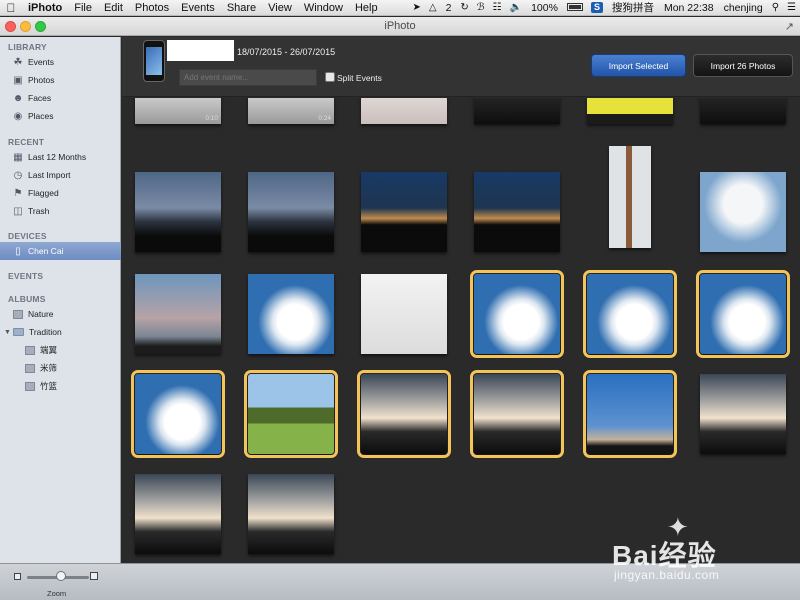  What do you see at coordinates (481, 7) in the screenshot?
I see `bluetooth-icon: ℬ` at bounding box center [481, 7].